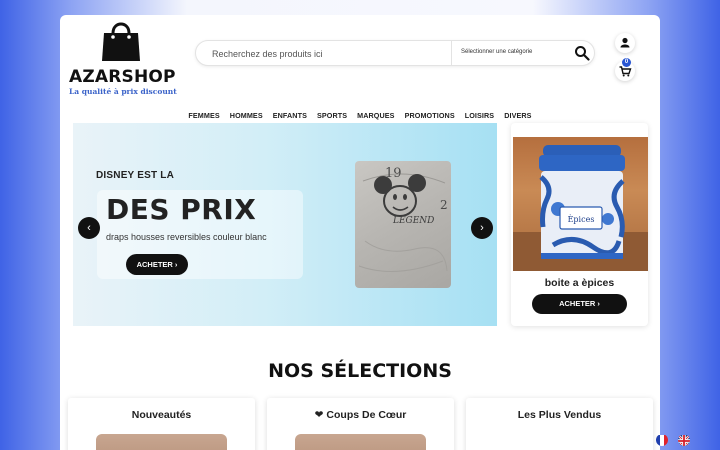 The image size is (720, 450). I want to click on search-icon, so click(582, 53).